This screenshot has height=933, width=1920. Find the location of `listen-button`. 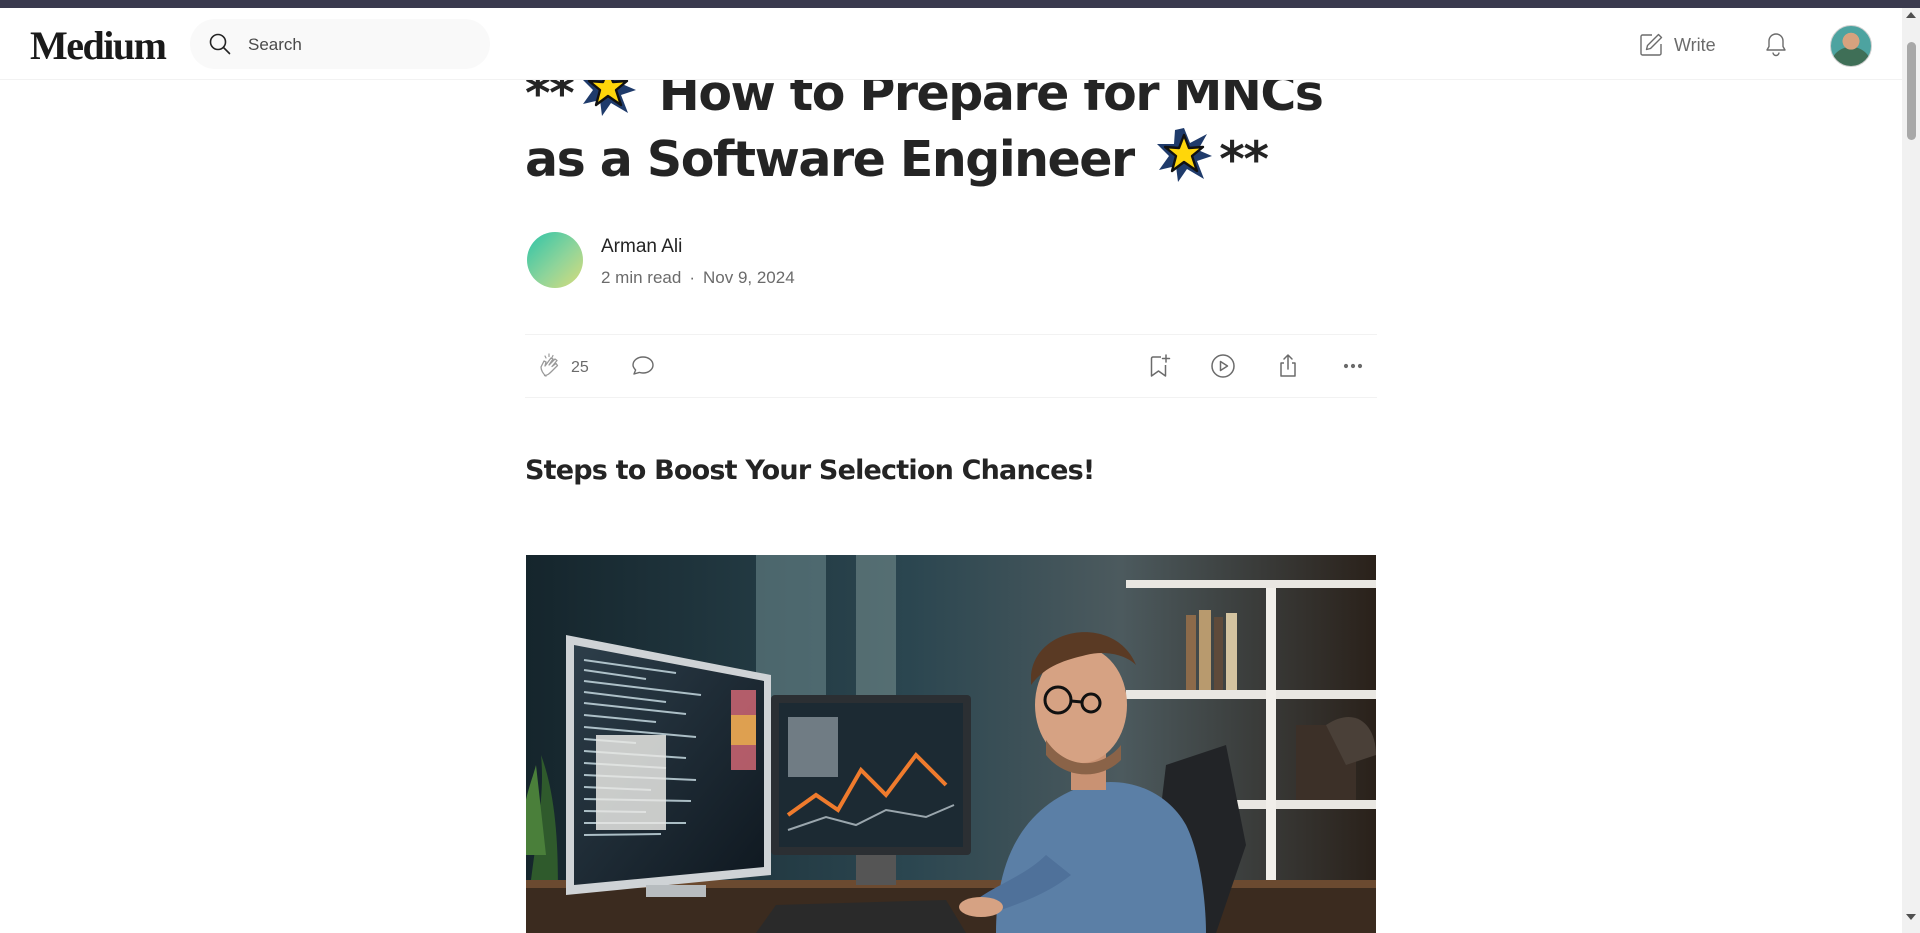

listen-button is located at coordinates (1223, 368).